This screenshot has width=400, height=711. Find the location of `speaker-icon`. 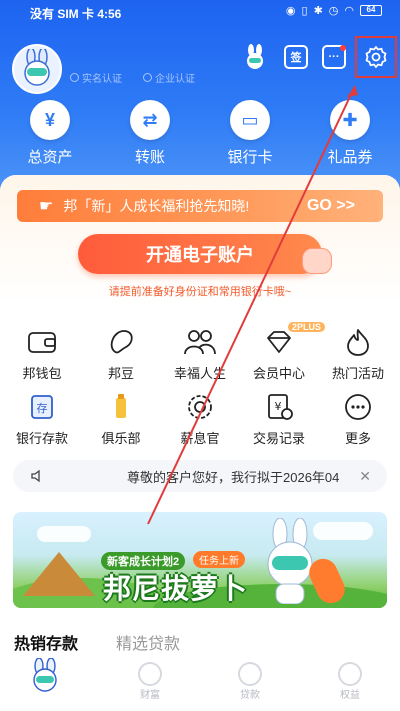

speaker-icon is located at coordinates (35, 476).